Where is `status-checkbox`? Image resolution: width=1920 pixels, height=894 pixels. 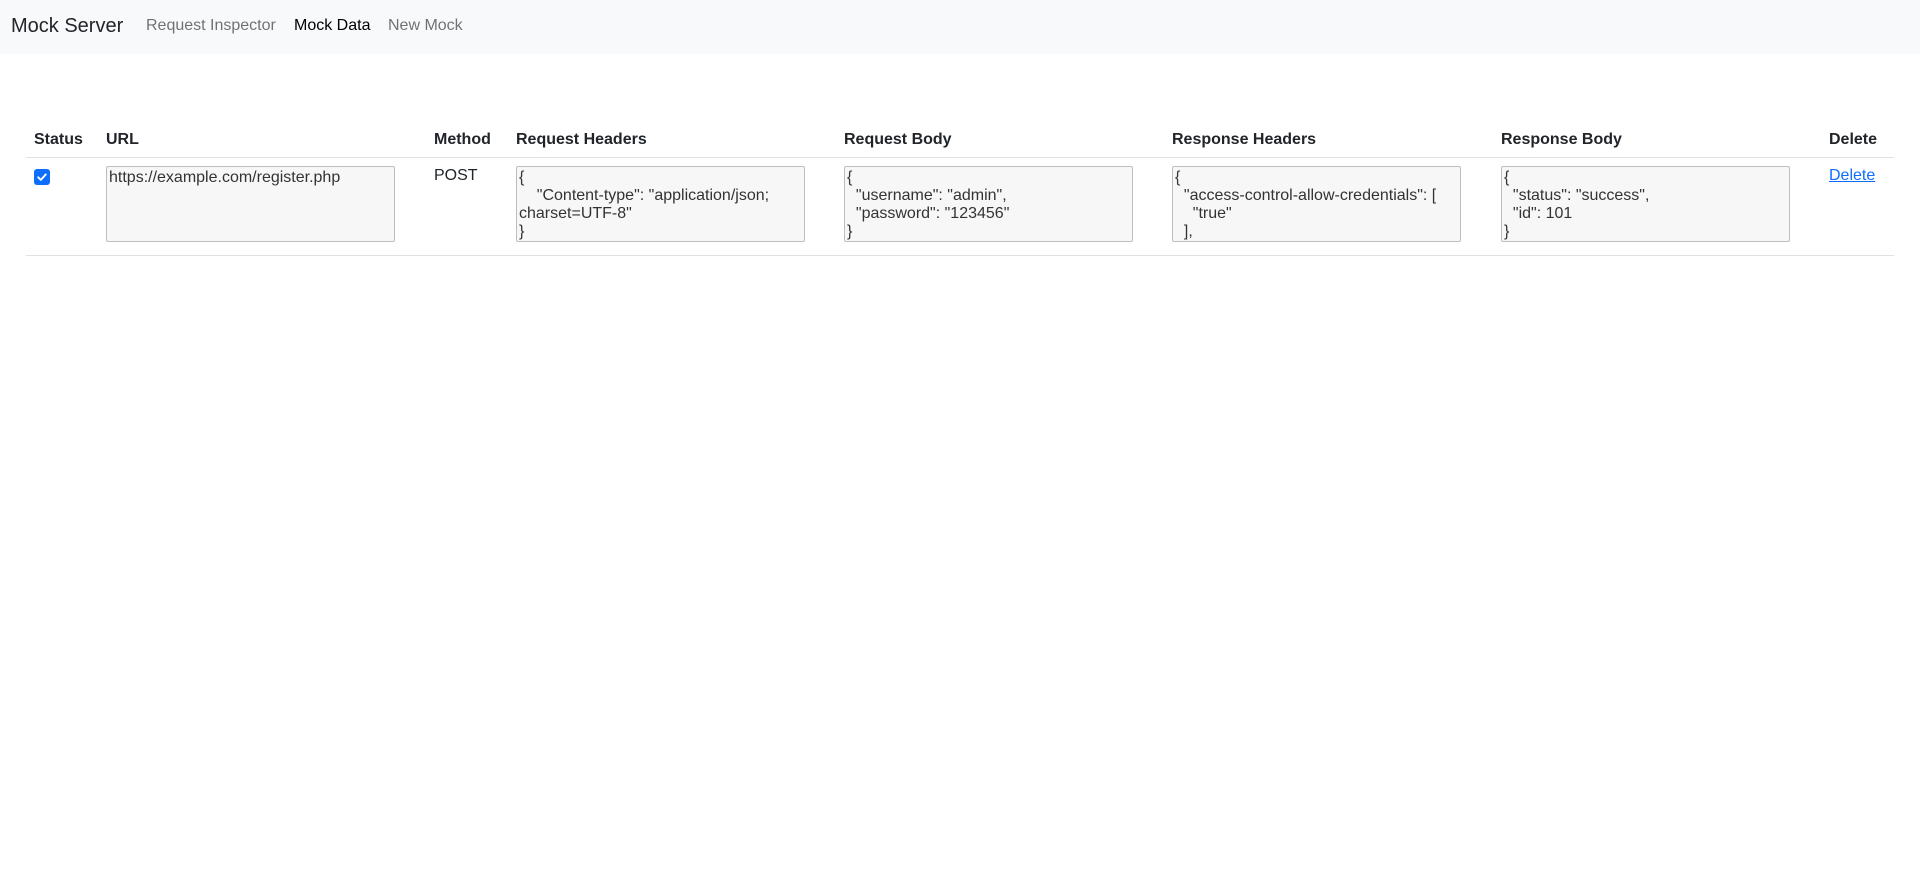
status-checkbox is located at coordinates (42, 177).